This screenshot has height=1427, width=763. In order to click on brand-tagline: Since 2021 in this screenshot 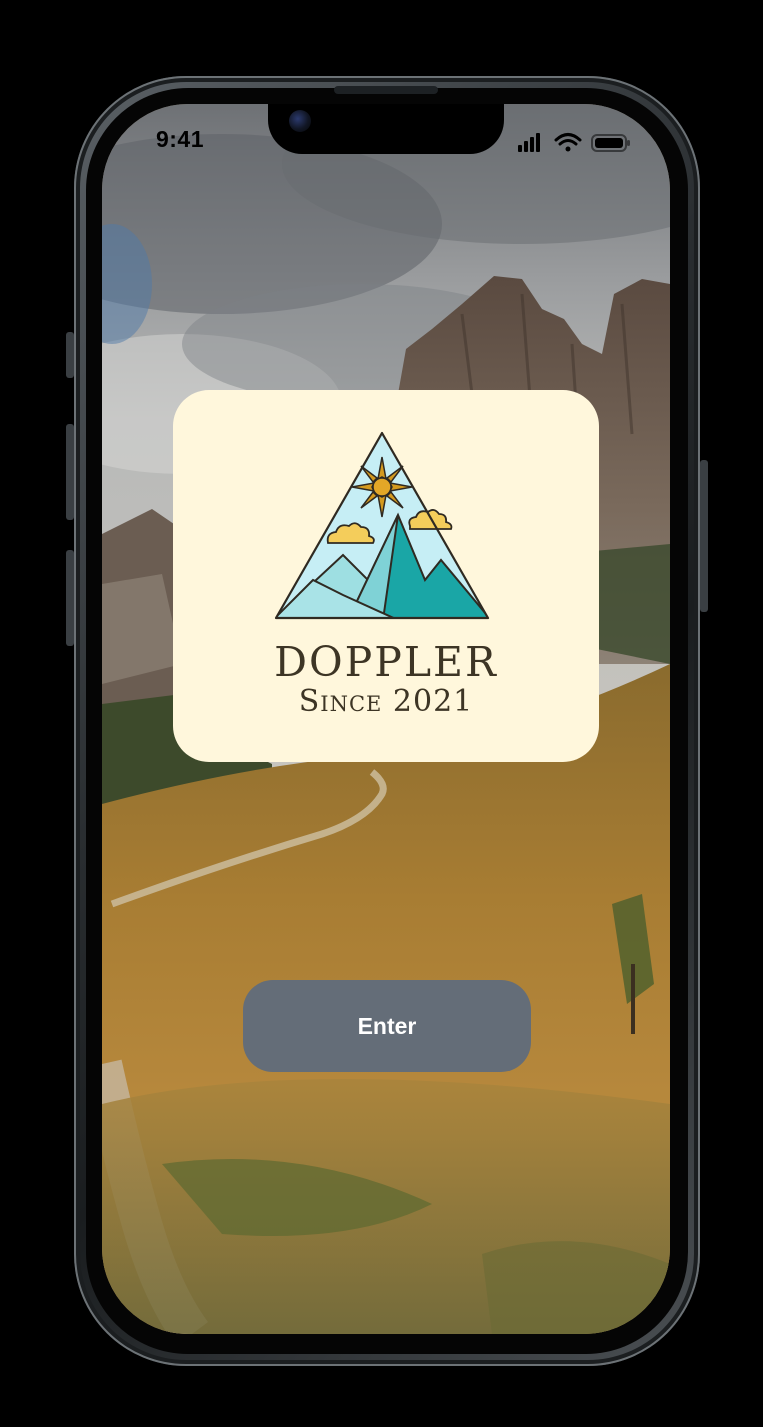, I will do `click(386, 701)`.